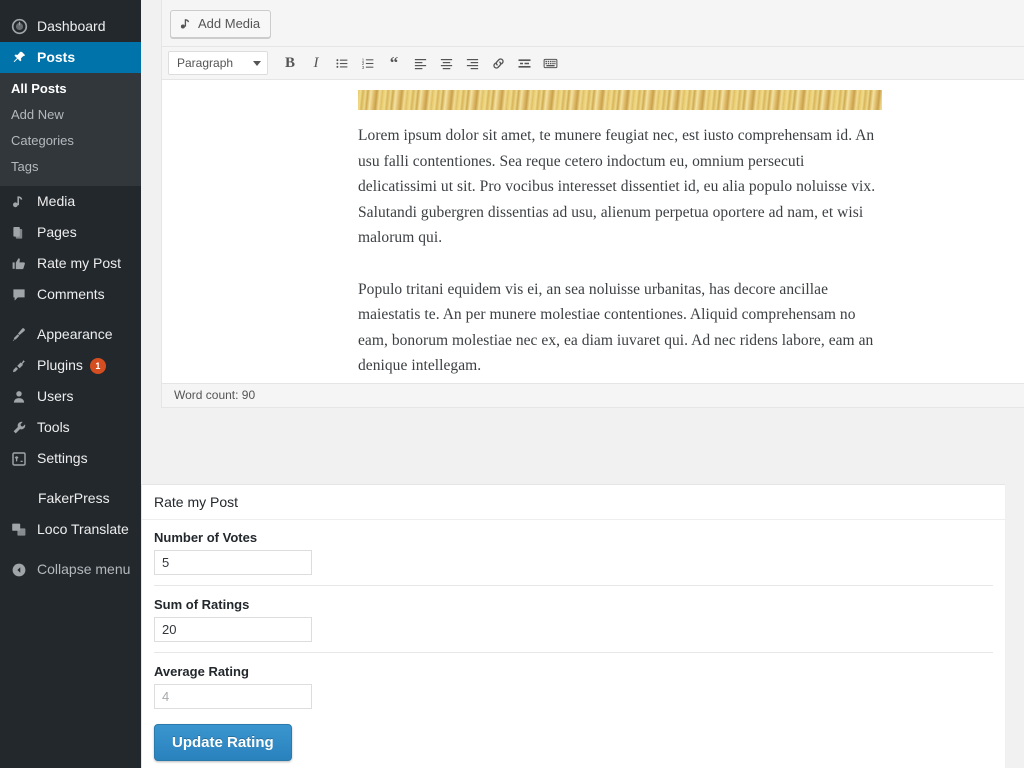 This screenshot has width=1024, height=768. I want to click on sidebar-item-label: Settings, so click(62, 458).